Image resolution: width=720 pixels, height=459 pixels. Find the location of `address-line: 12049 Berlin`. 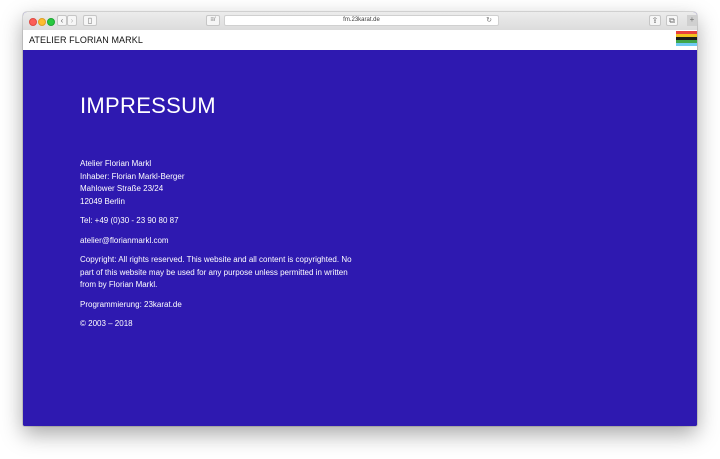

address-line: 12049 Berlin is located at coordinates (102, 201).